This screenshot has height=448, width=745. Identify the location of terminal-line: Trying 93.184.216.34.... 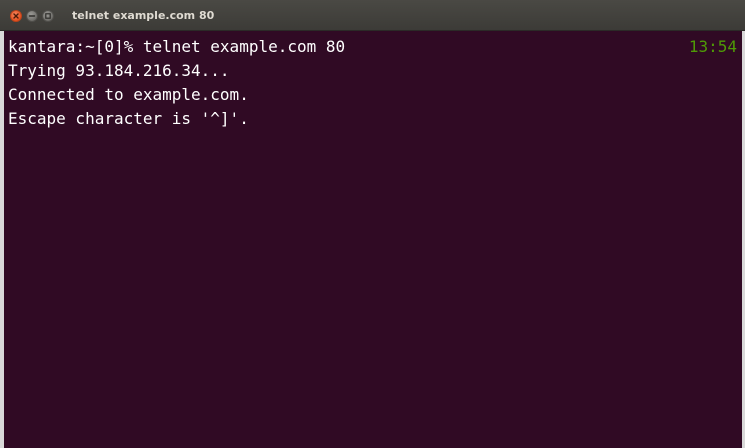
(119, 70).